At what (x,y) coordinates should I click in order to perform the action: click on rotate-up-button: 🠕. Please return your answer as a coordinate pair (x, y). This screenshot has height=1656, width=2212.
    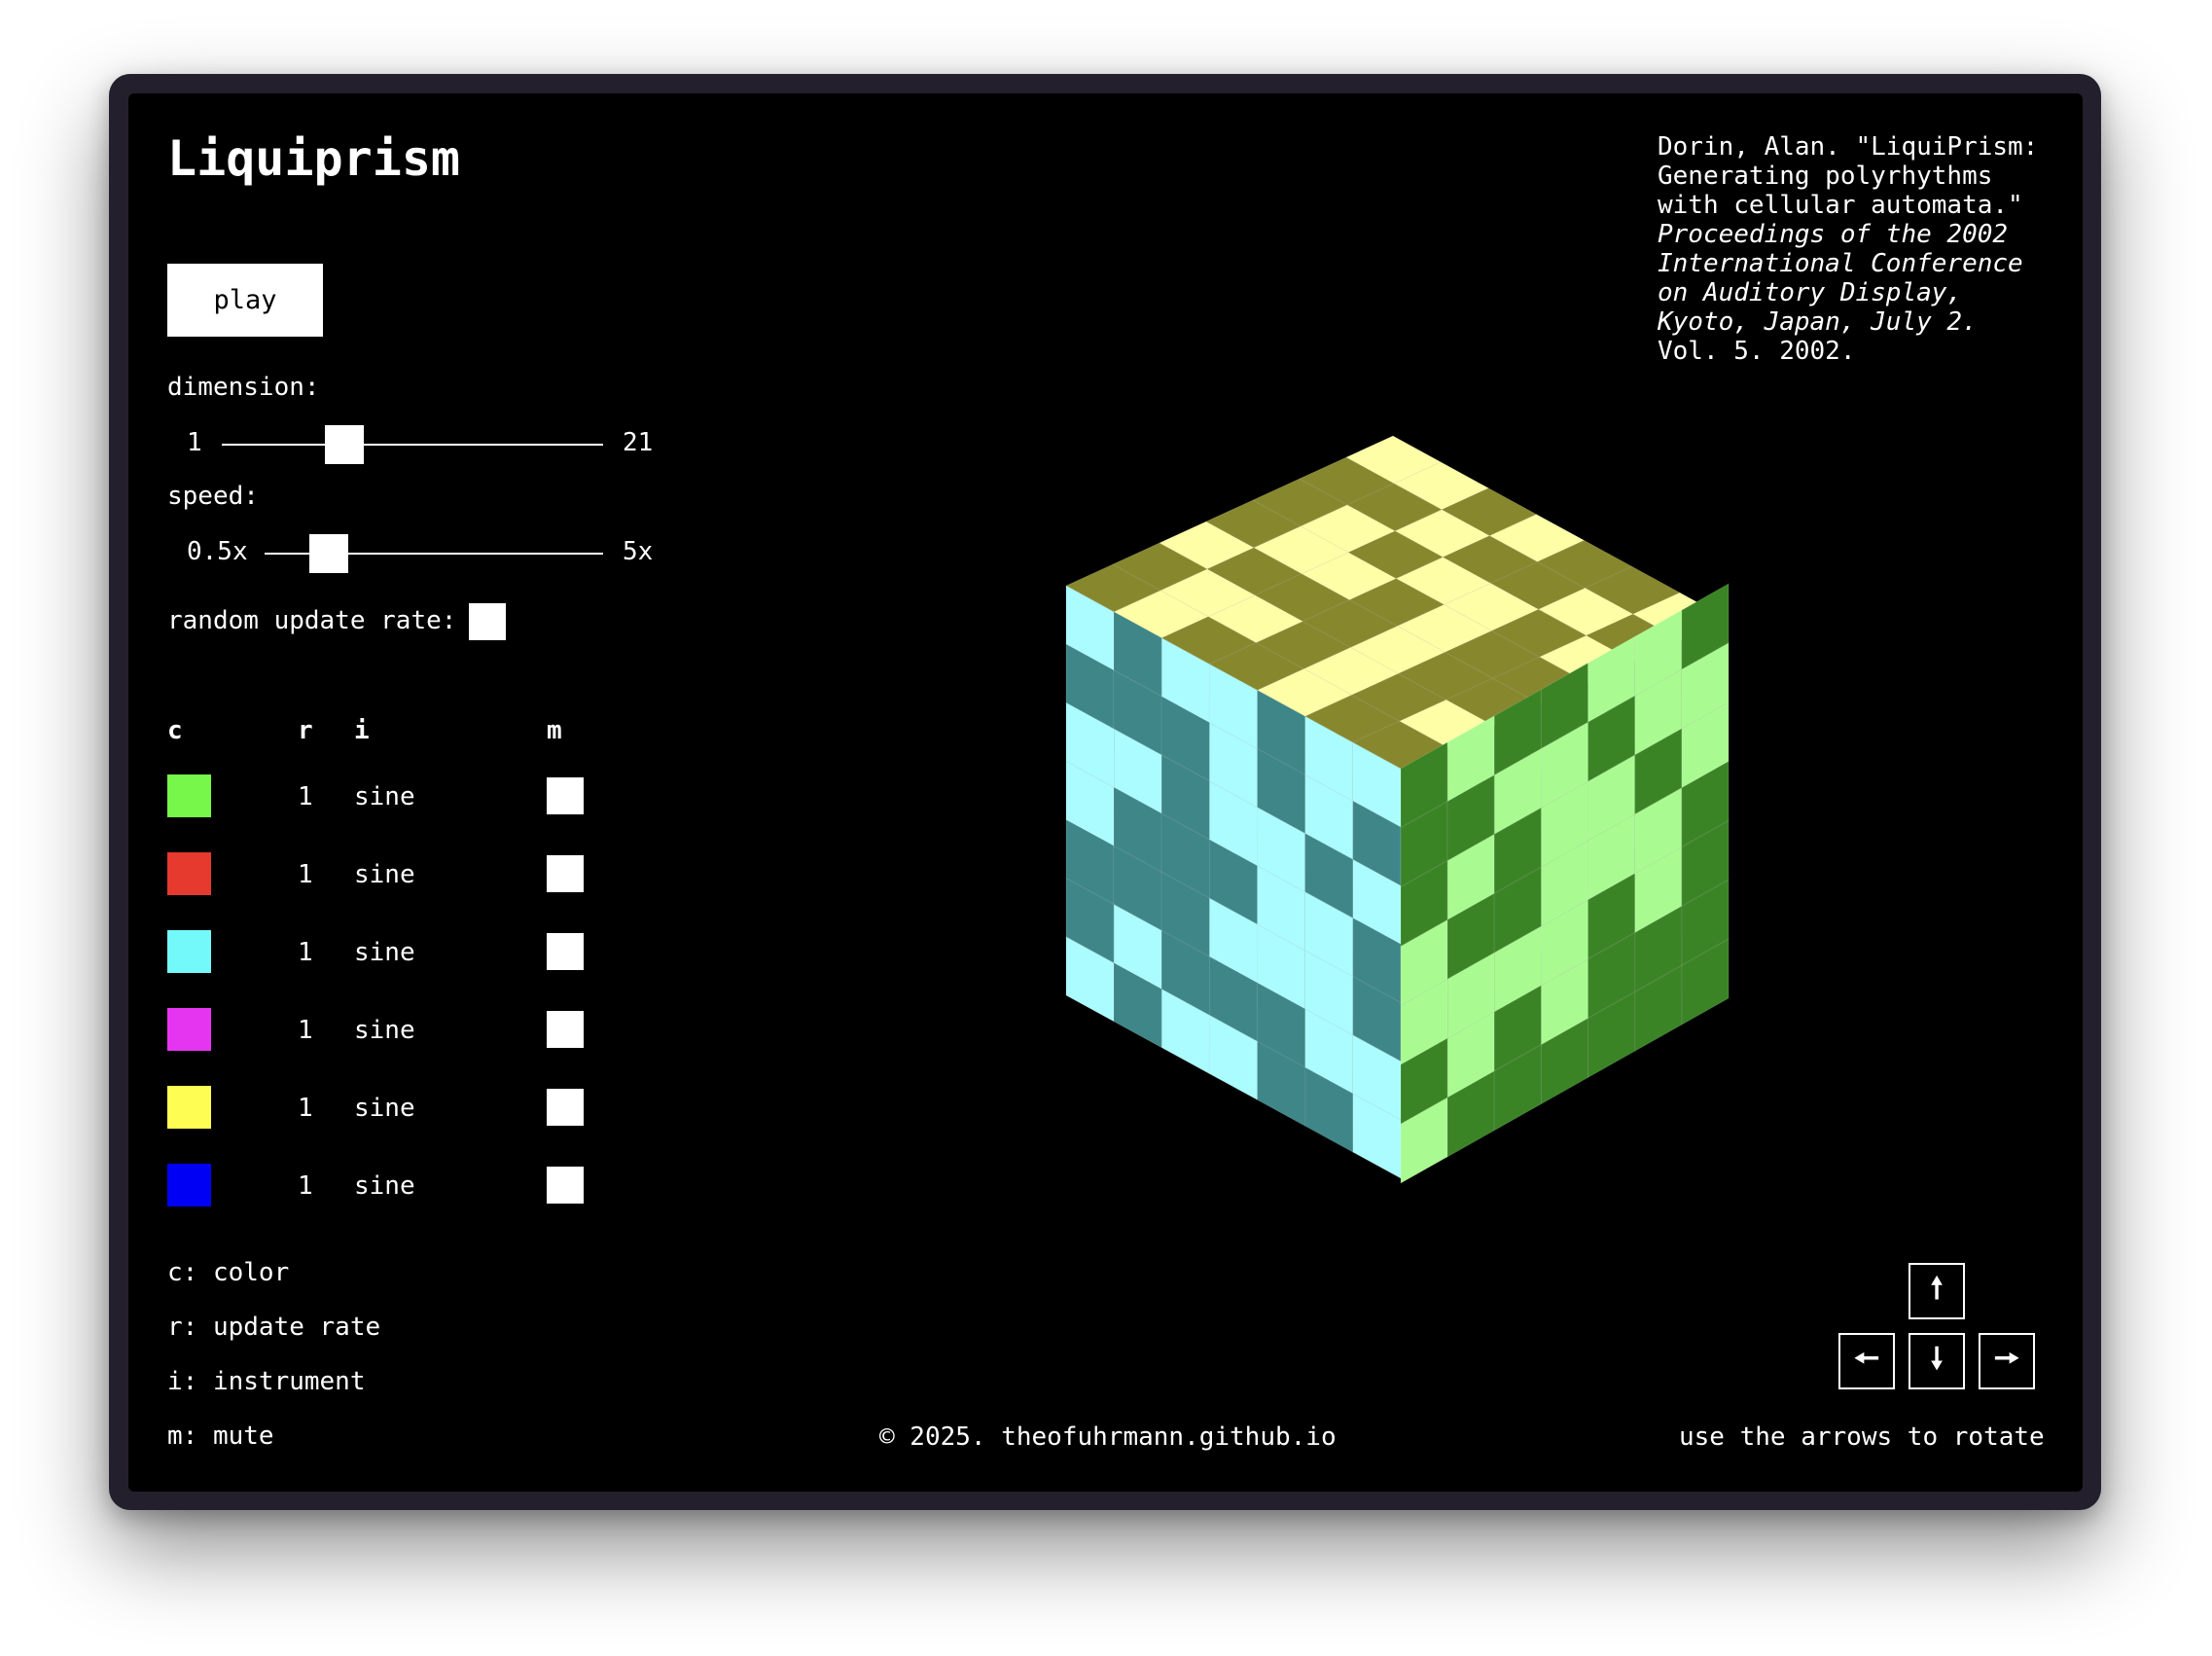
    Looking at the image, I should click on (1937, 1291).